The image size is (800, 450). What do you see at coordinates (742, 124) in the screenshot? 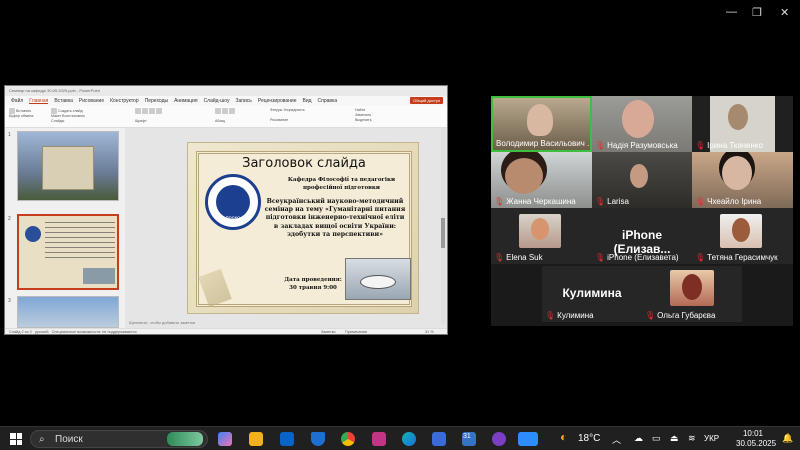
I see `participant-tile-3: 🎙 Ірина Ткаченко` at bounding box center [742, 124].